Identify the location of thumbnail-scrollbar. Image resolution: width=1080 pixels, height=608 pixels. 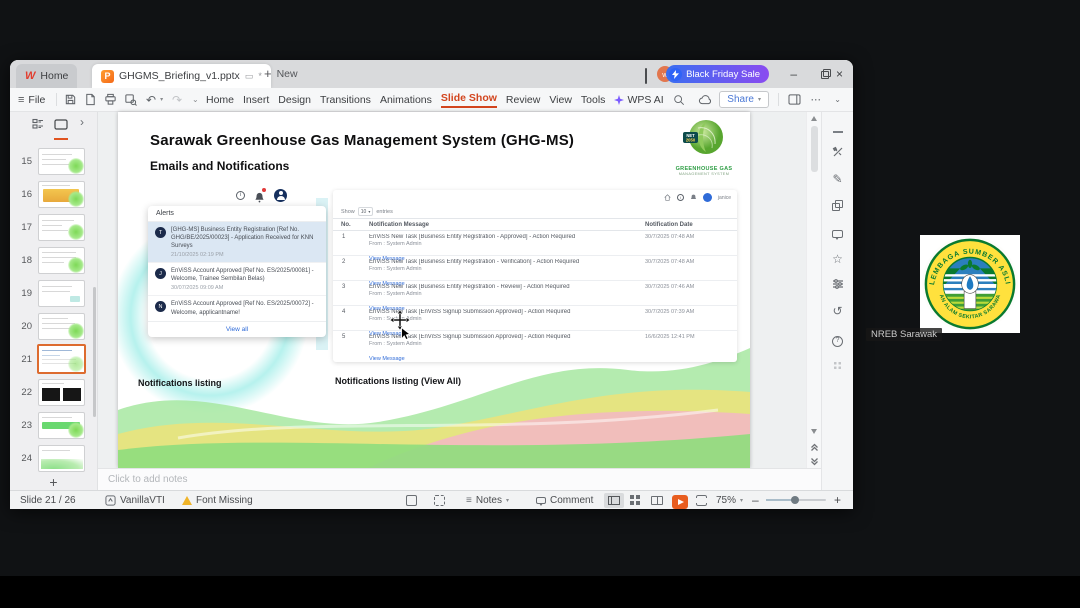
(94, 352).